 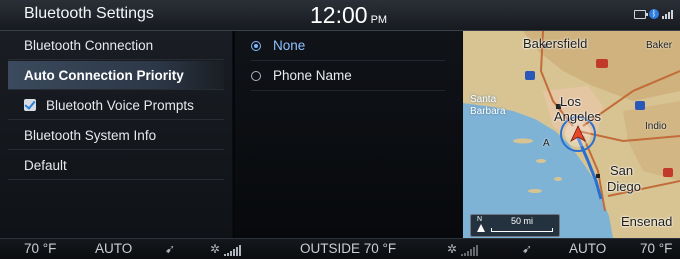 What do you see at coordinates (483, 99) in the screenshot?
I see `map-label-santa: Santa` at bounding box center [483, 99].